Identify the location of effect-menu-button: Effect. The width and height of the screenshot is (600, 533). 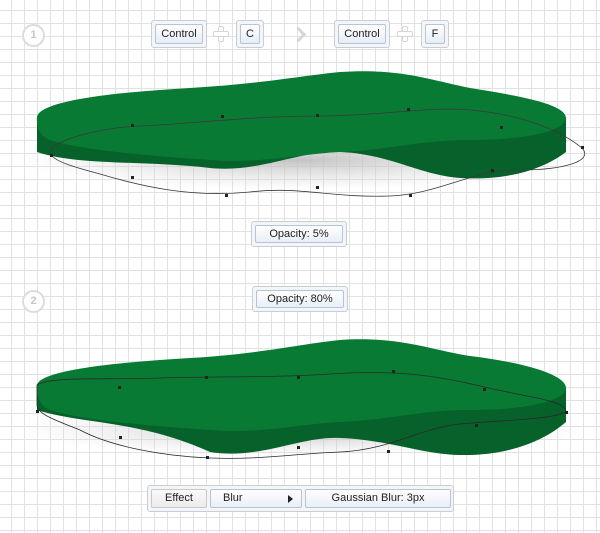
(179, 498).